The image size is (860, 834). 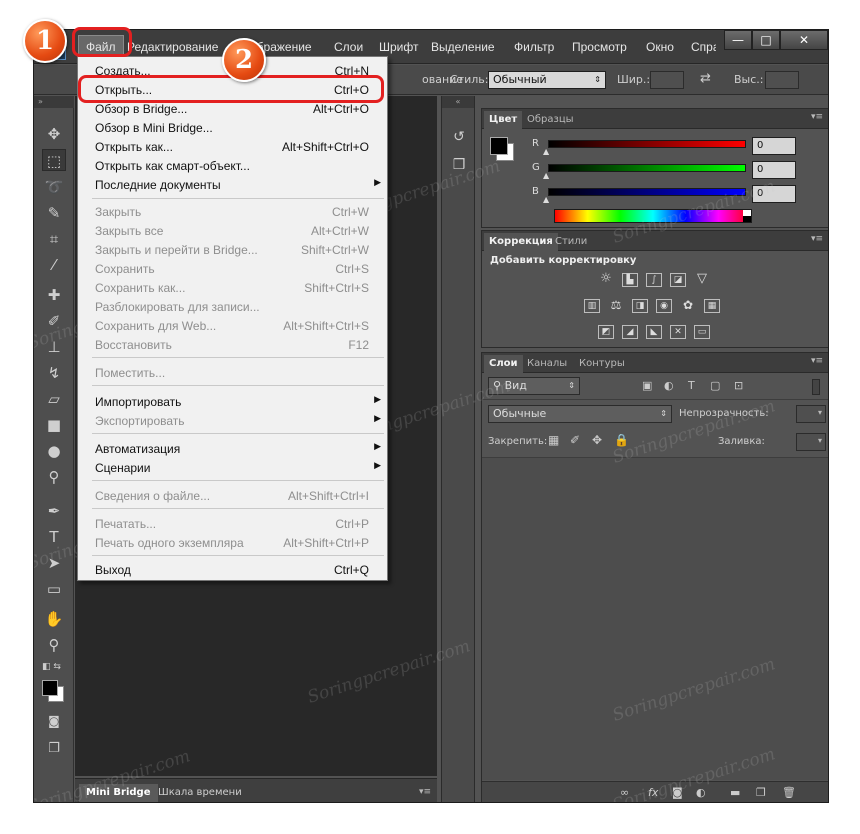 I want to click on eraser-tool-icon: ▱, so click(x=54, y=399).